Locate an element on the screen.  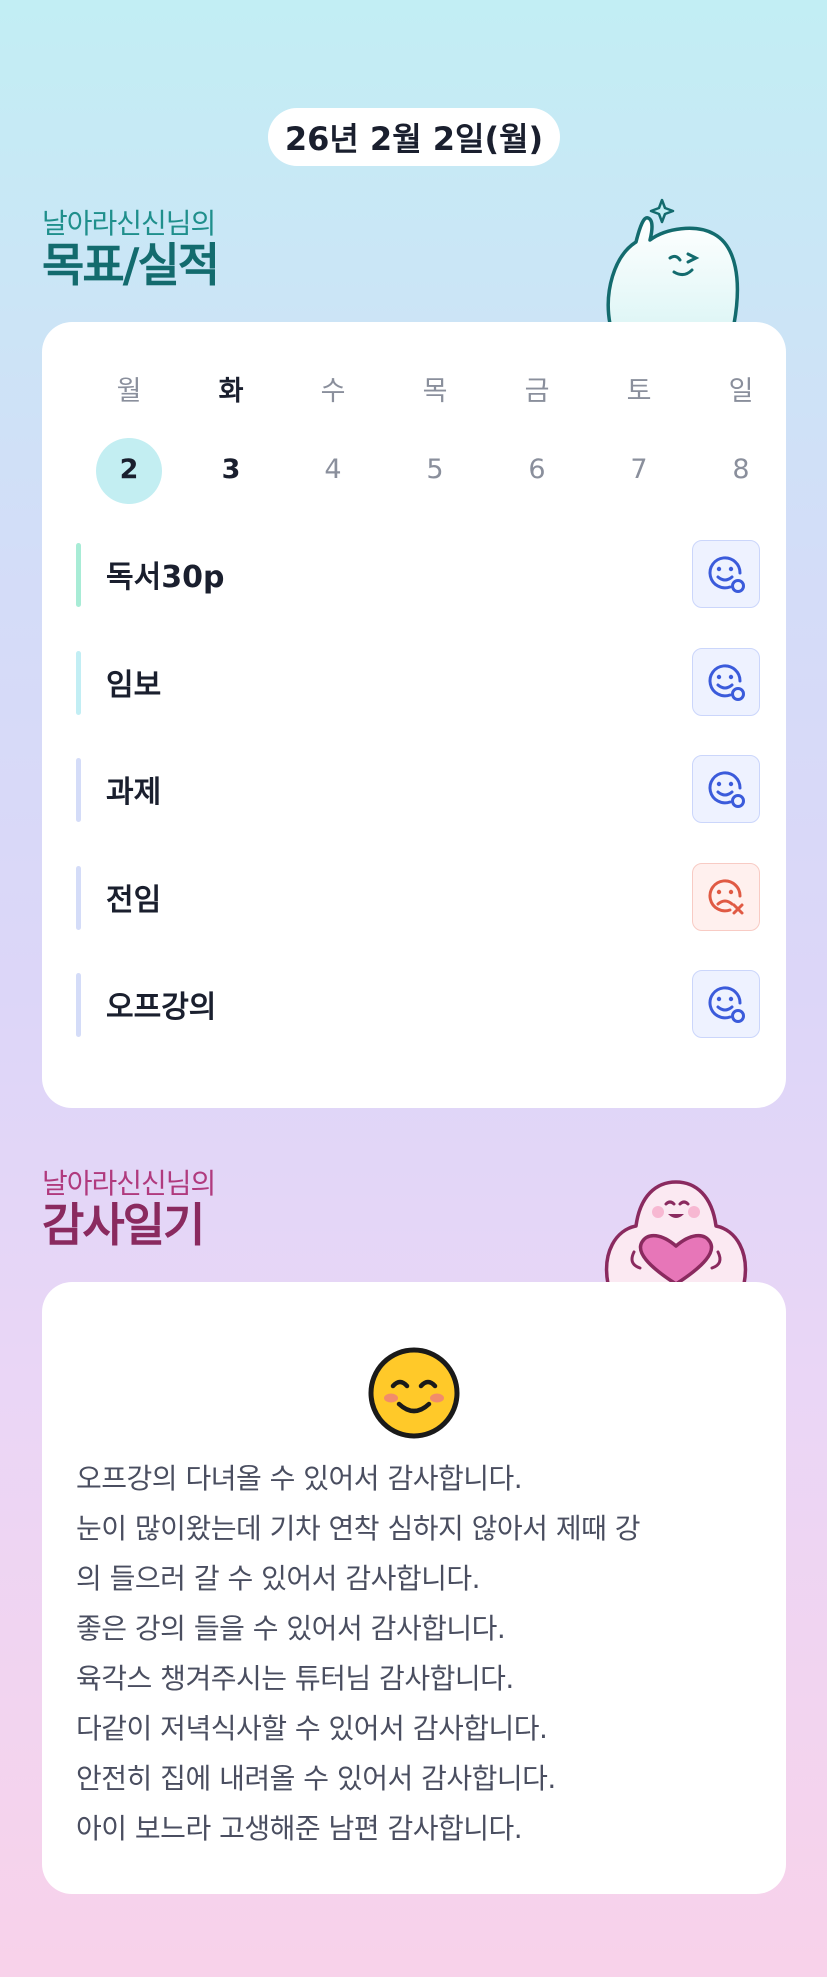
date-pill: 26년 2월 2일(월) is located at coordinates (414, 137).